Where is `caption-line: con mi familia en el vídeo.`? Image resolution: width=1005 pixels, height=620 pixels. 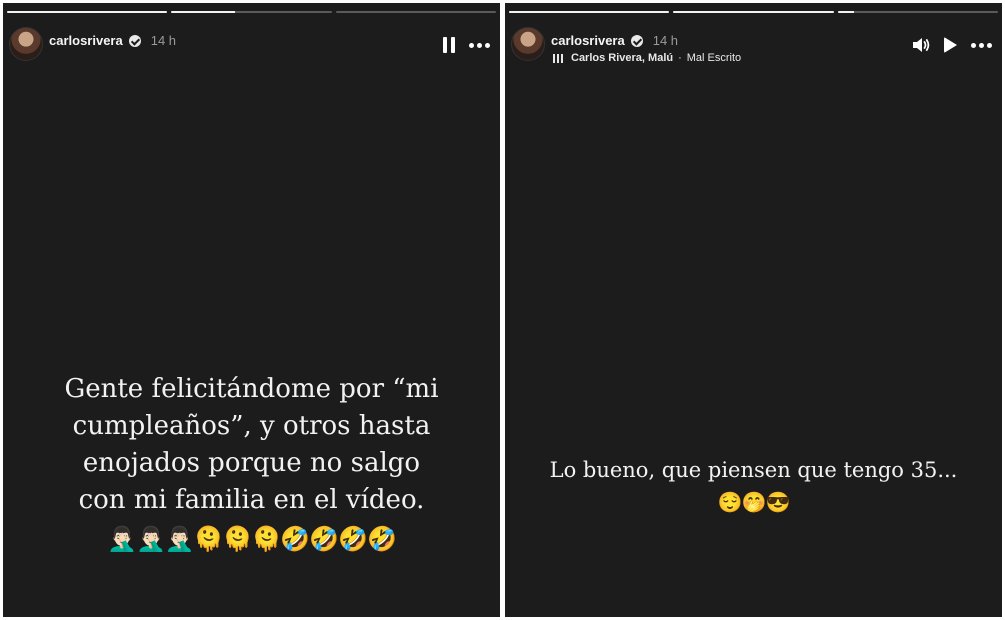
caption-line: con mi familia en el vídeo. is located at coordinates (251, 500).